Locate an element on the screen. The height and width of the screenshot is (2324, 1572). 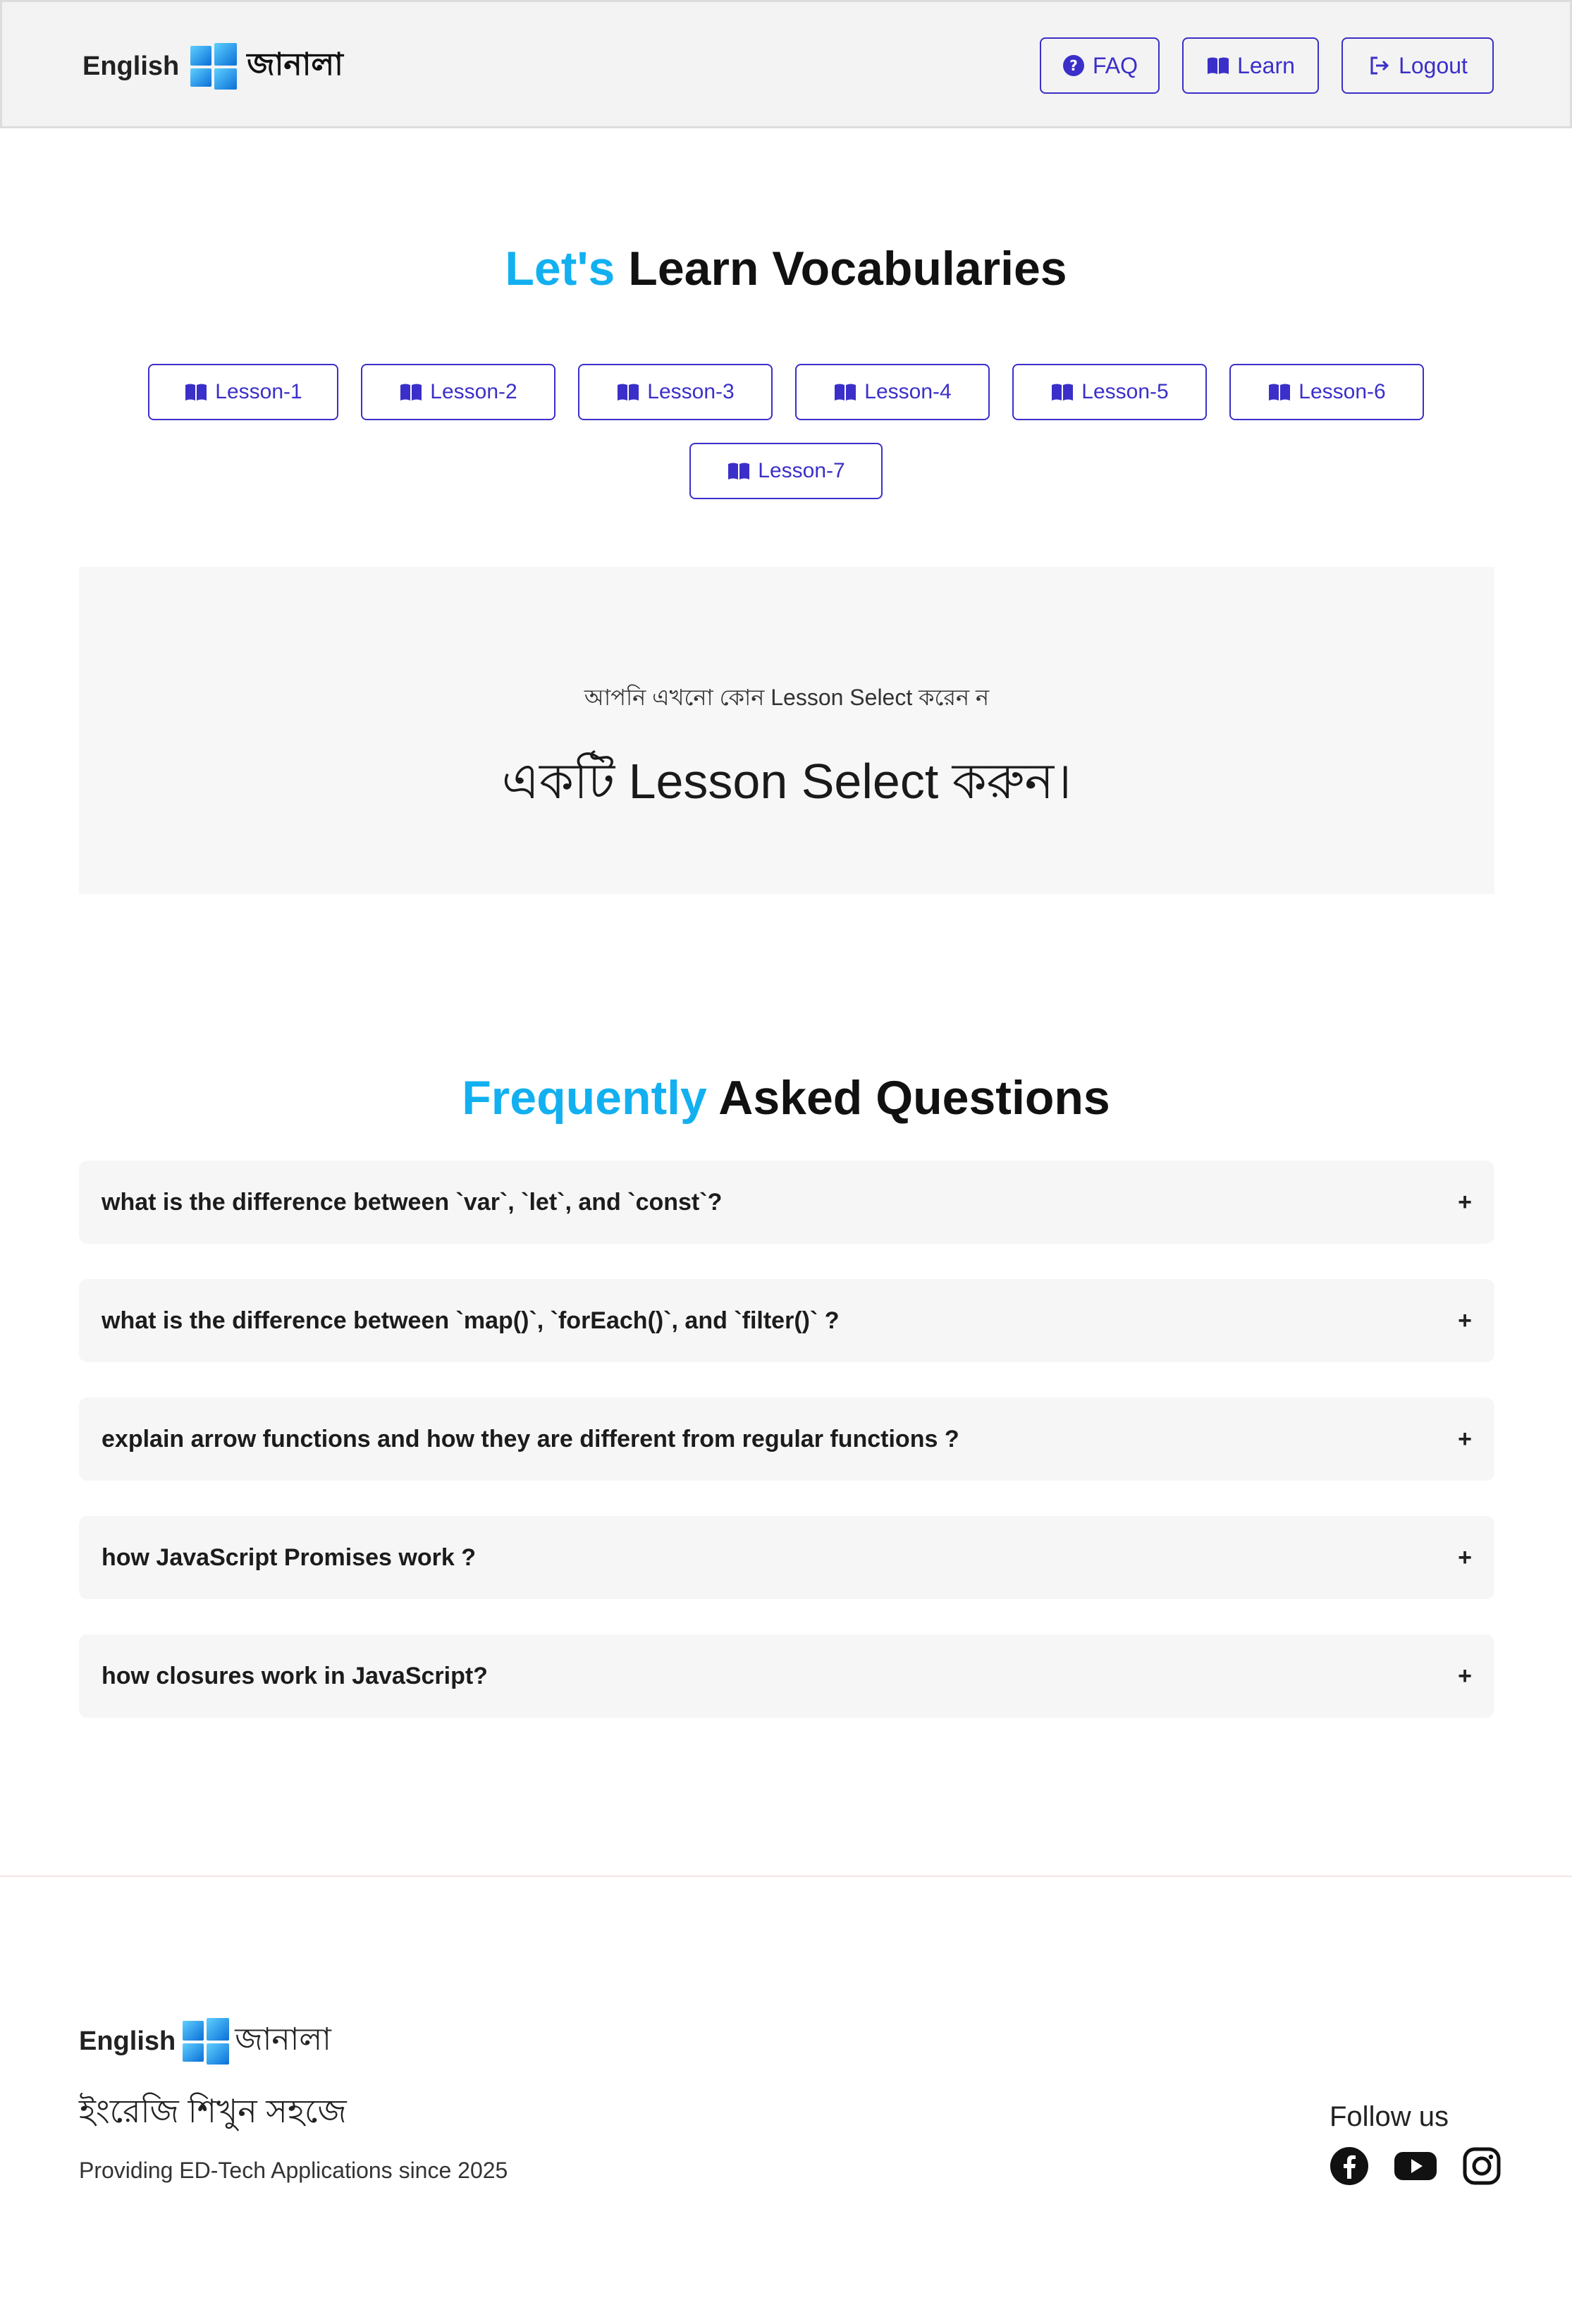
vocab-section-title: Let's Learn Vocabularies is located at coordinates (786, 268).